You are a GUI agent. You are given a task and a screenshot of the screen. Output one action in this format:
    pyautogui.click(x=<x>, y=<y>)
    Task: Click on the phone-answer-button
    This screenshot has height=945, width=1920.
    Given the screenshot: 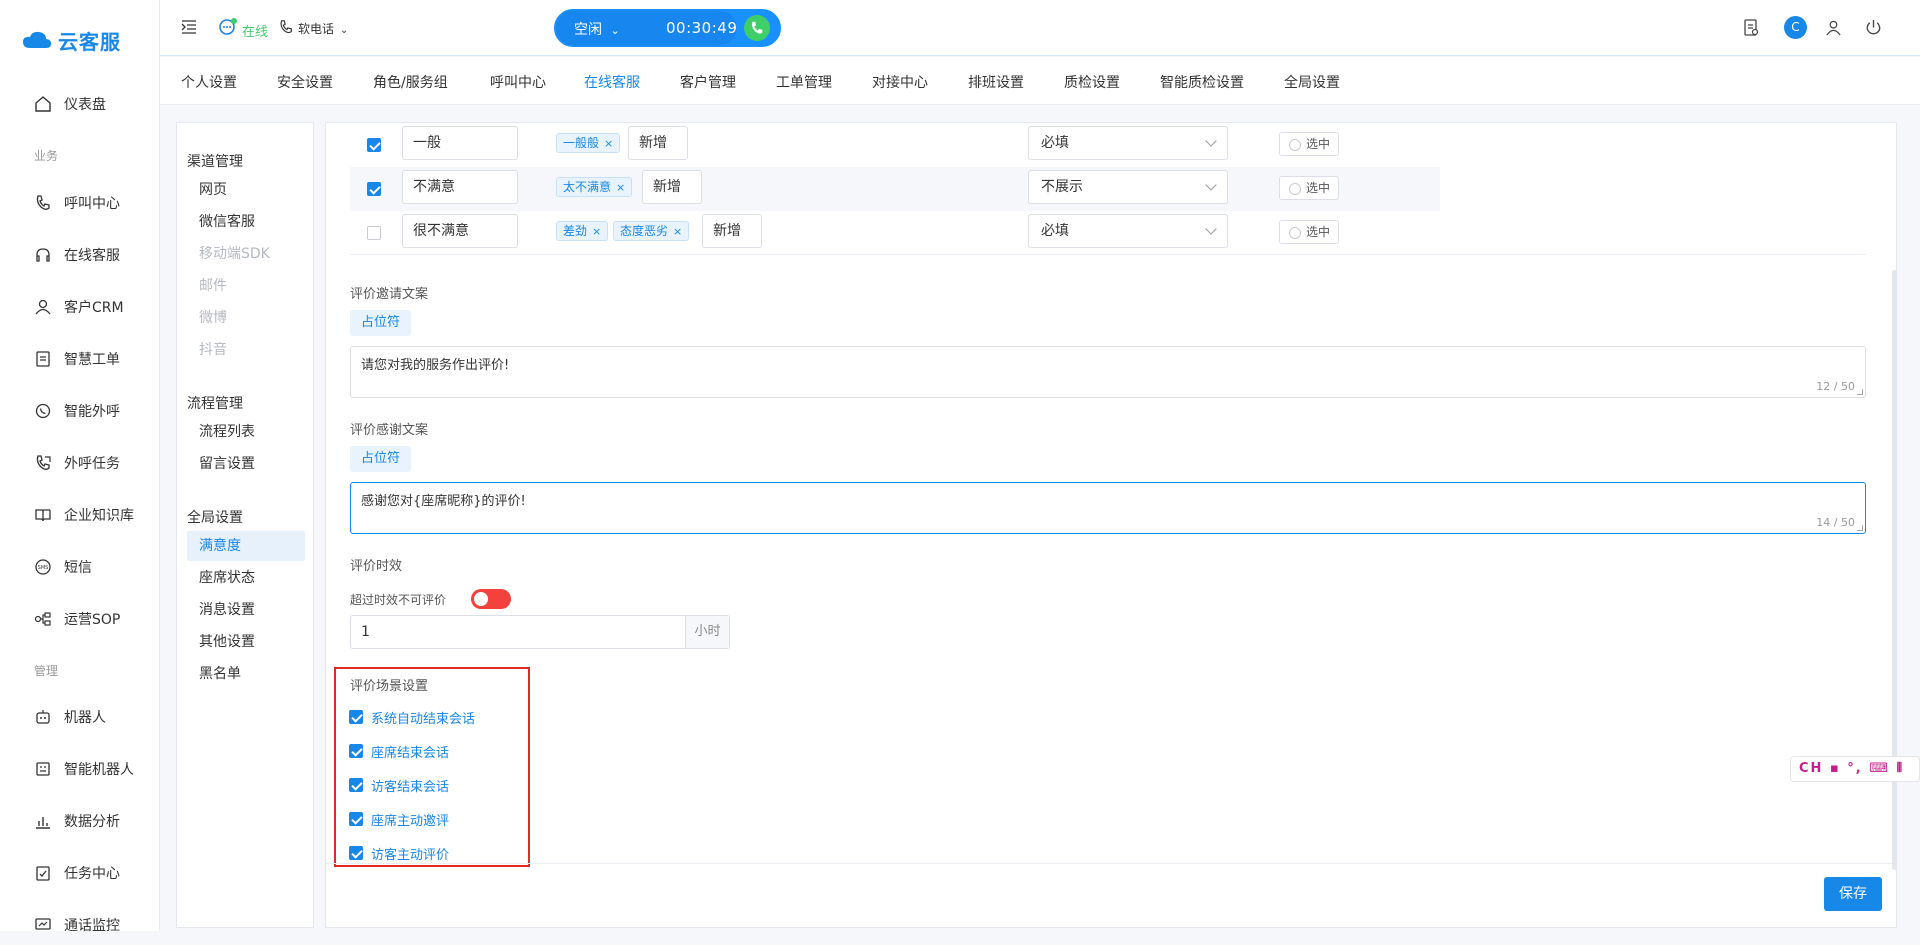 What is the action you would take?
    pyautogui.click(x=757, y=28)
    